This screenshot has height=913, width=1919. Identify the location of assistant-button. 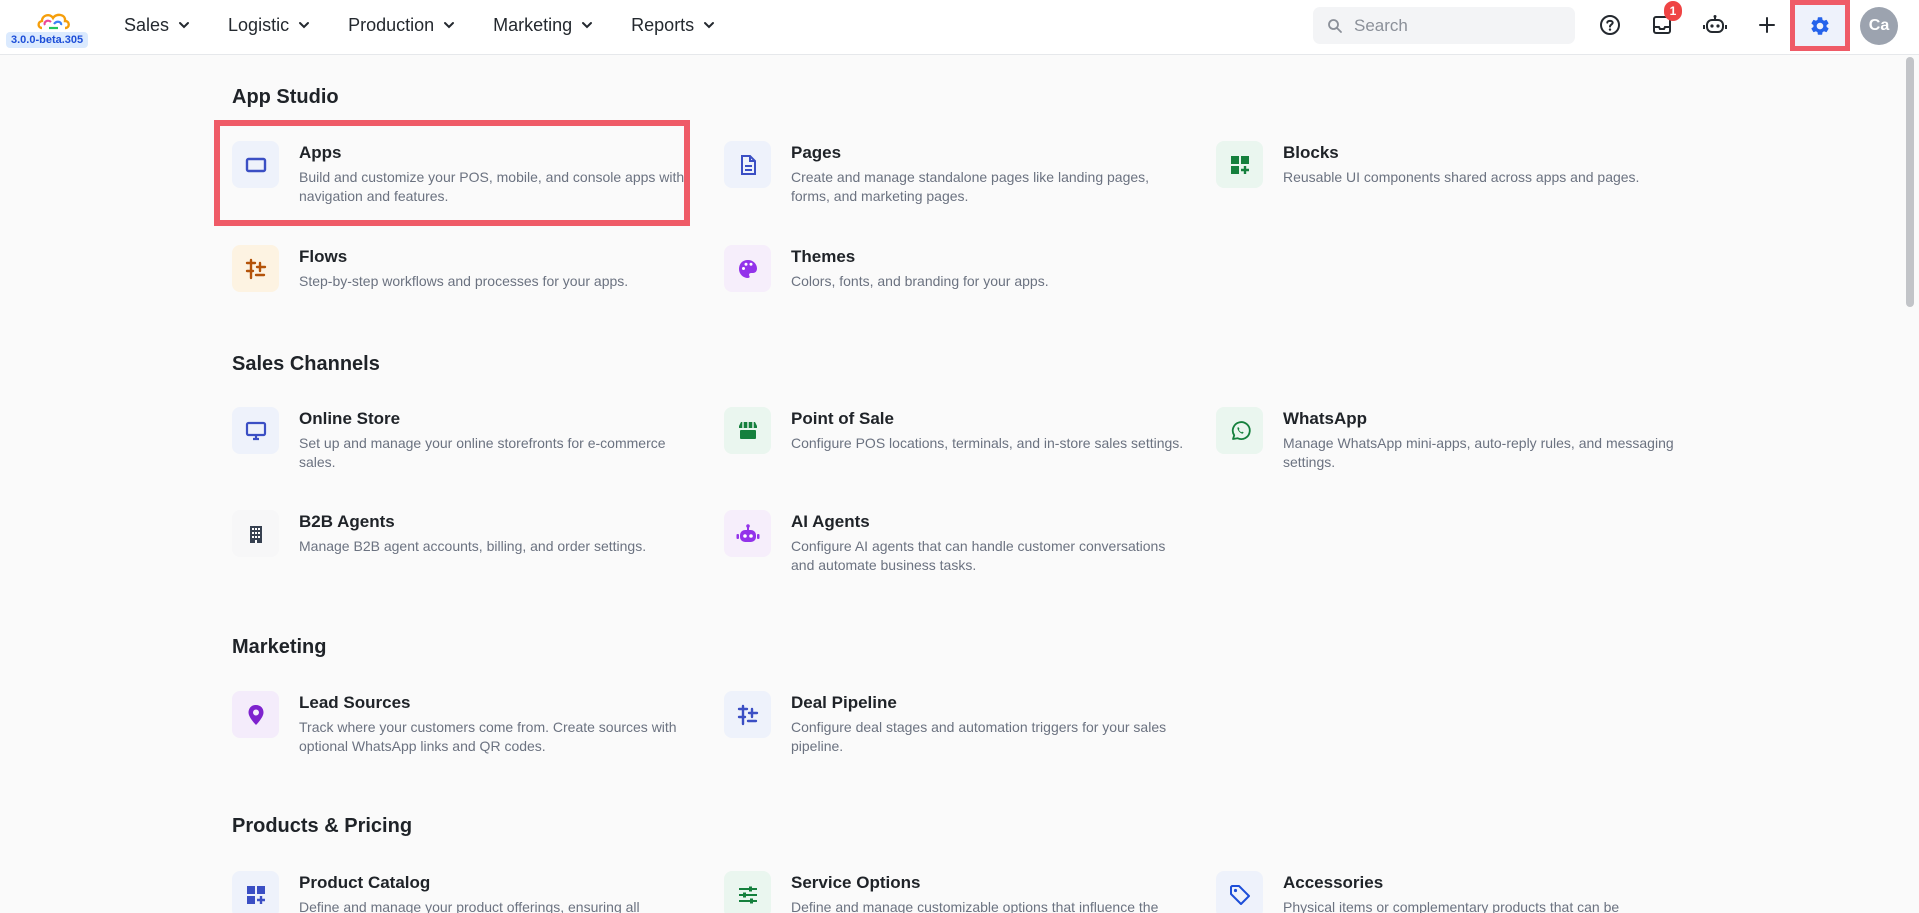
(1715, 25).